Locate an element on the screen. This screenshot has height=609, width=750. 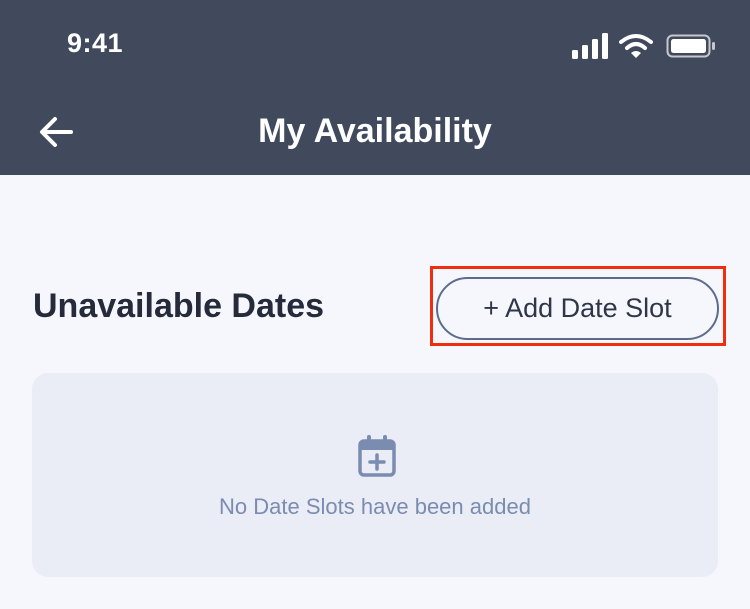
battery-icon is located at coordinates (690, 46).